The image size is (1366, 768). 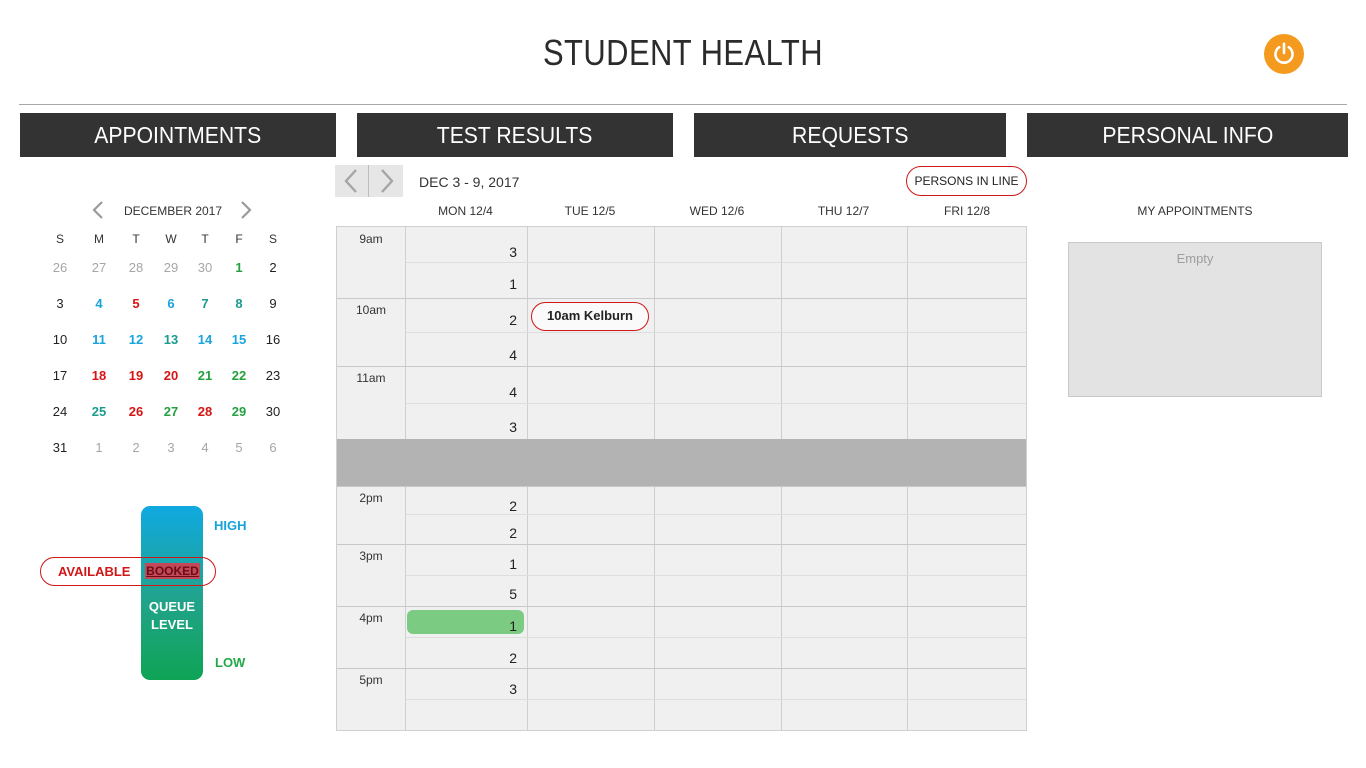 What do you see at coordinates (60, 375) in the screenshot?
I see `calendar-day: 17` at bounding box center [60, 375].